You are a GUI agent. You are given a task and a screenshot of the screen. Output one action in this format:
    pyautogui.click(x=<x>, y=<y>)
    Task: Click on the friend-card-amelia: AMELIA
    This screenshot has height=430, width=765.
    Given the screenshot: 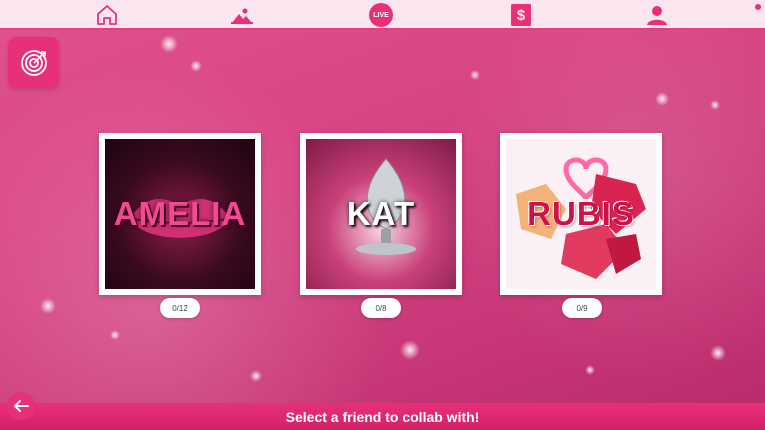 What is the action you would take?
    pyautogui.click(x=180, y=214)
    